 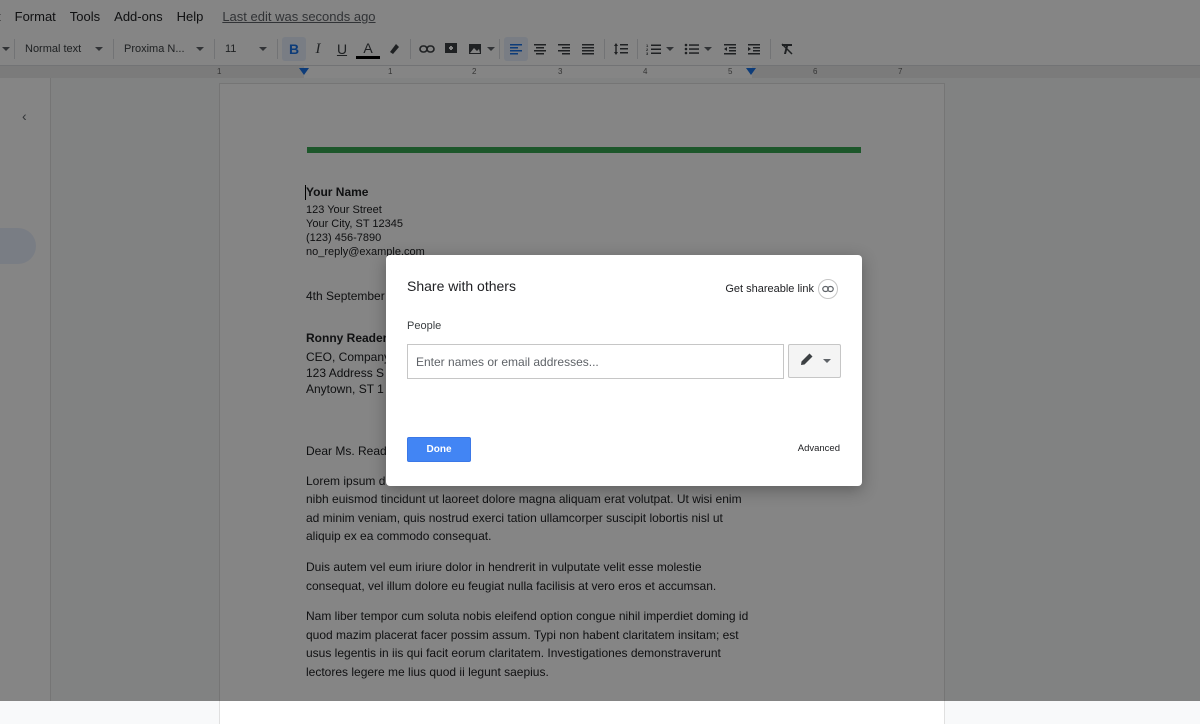 I want to click on permission-dropdown, so click(x=814, y=361).